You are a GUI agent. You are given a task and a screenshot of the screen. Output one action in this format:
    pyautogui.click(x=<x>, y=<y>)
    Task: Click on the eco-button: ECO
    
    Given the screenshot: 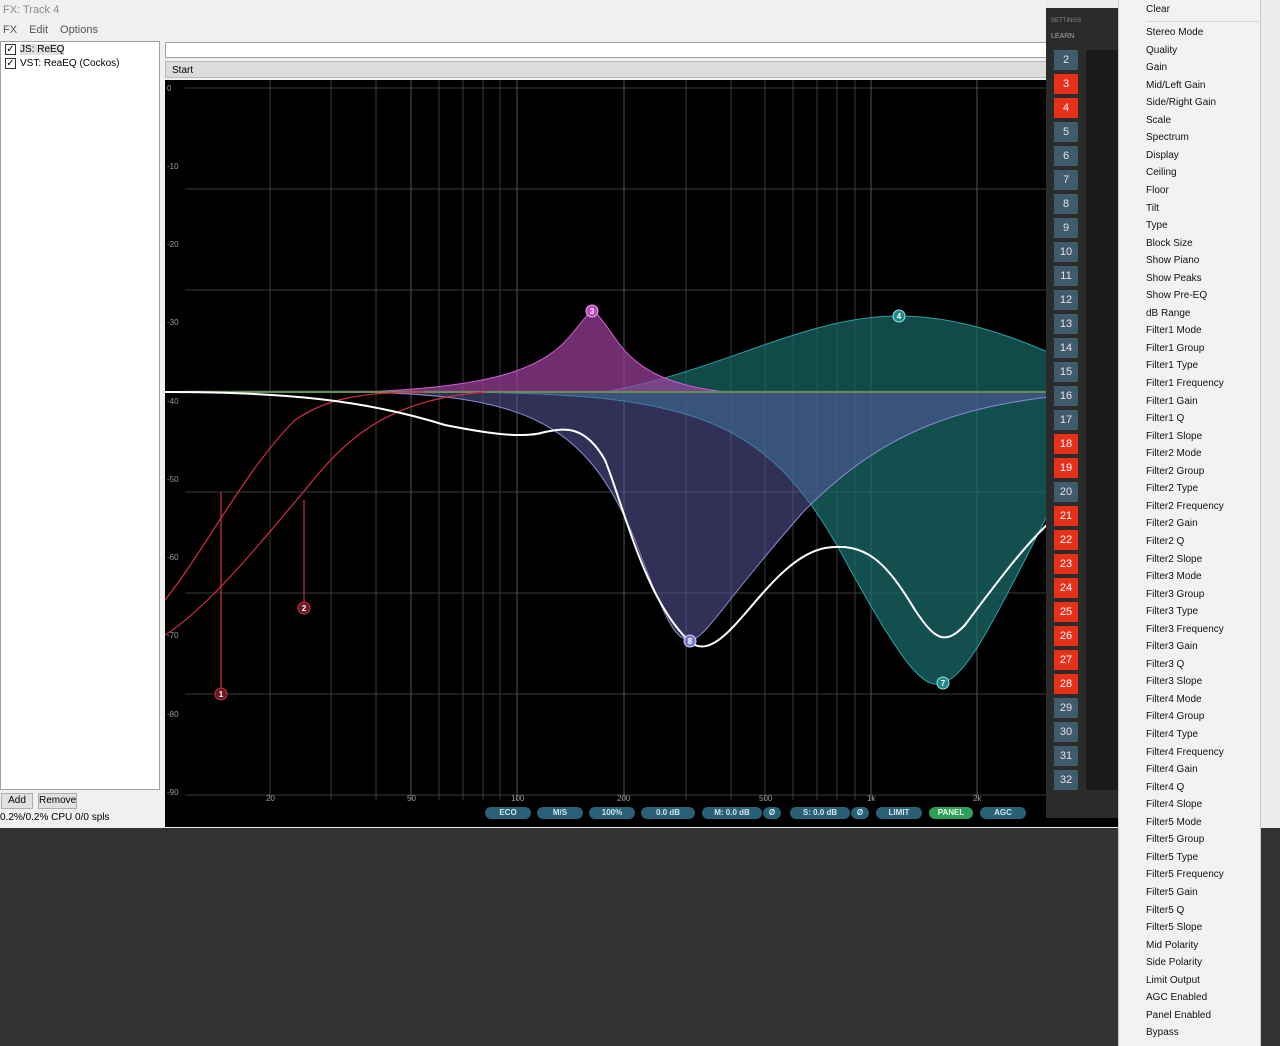 What is the action you would take?
    pyautogui.click(x=508, y=813)
    